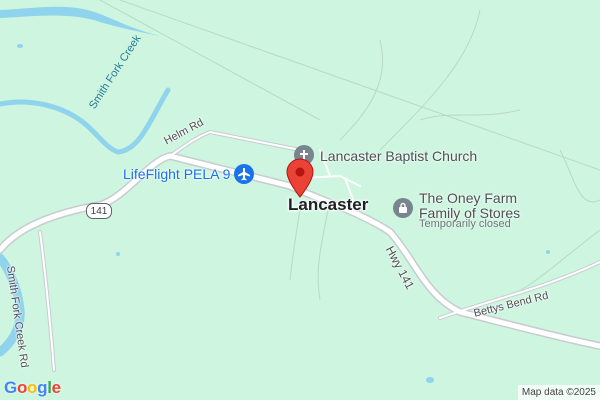 The image size is (600, 400). Describe the element at coordinates (85, 121) in the screenshot. I see `smith-fork-creek` at that location.